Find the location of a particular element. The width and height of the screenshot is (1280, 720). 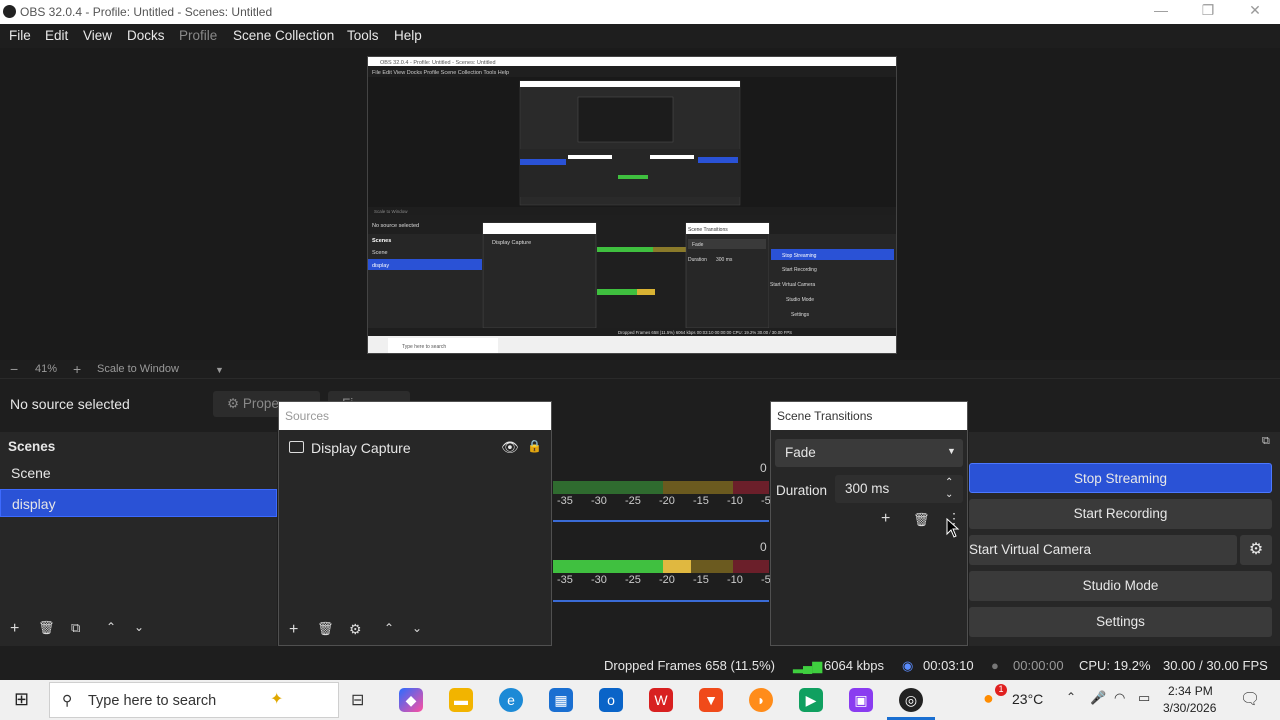

taskbar-search: ⚲ Type here to search ✦ is located at coordinates (194, 700).